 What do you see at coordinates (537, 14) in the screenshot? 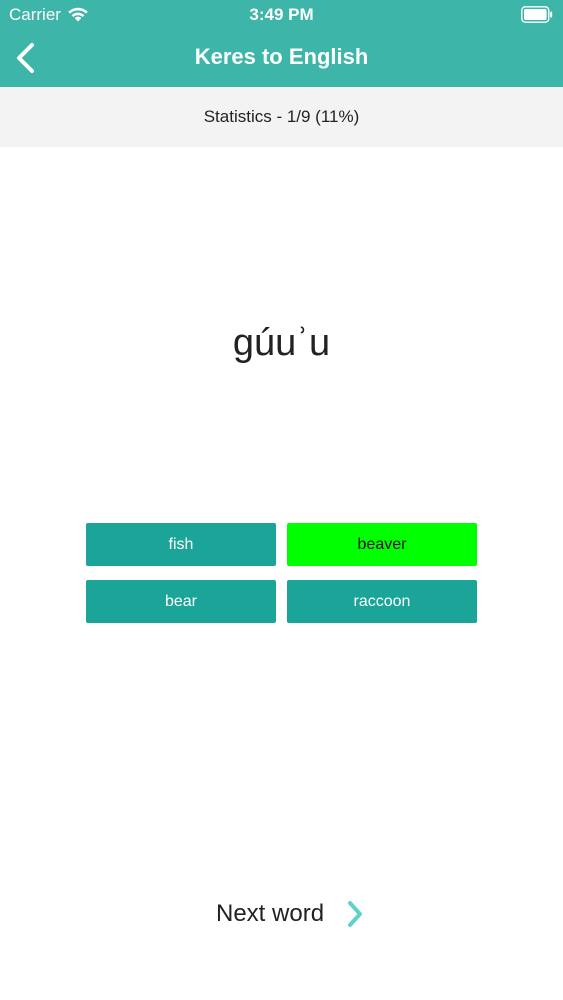
I see `battery-icon` at bounding box center [537, 14].